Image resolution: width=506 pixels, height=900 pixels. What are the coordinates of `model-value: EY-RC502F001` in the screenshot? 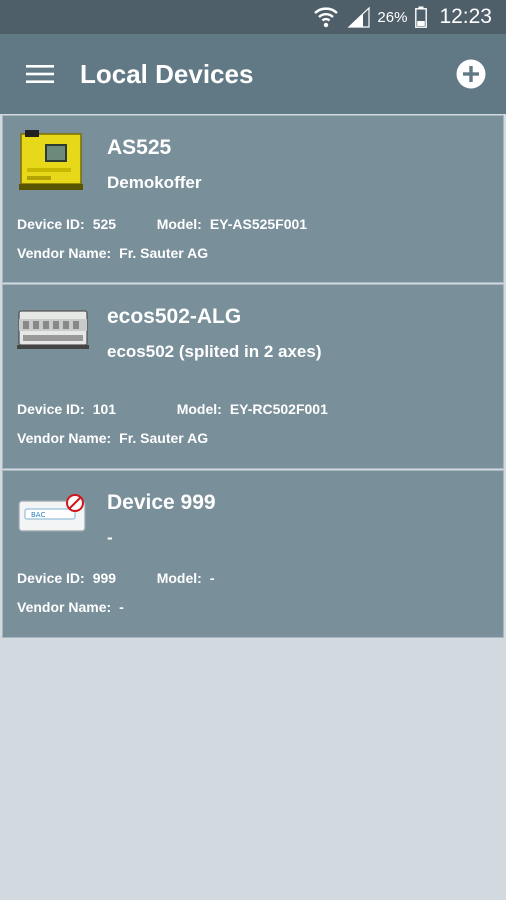 It's located at (278, 409).